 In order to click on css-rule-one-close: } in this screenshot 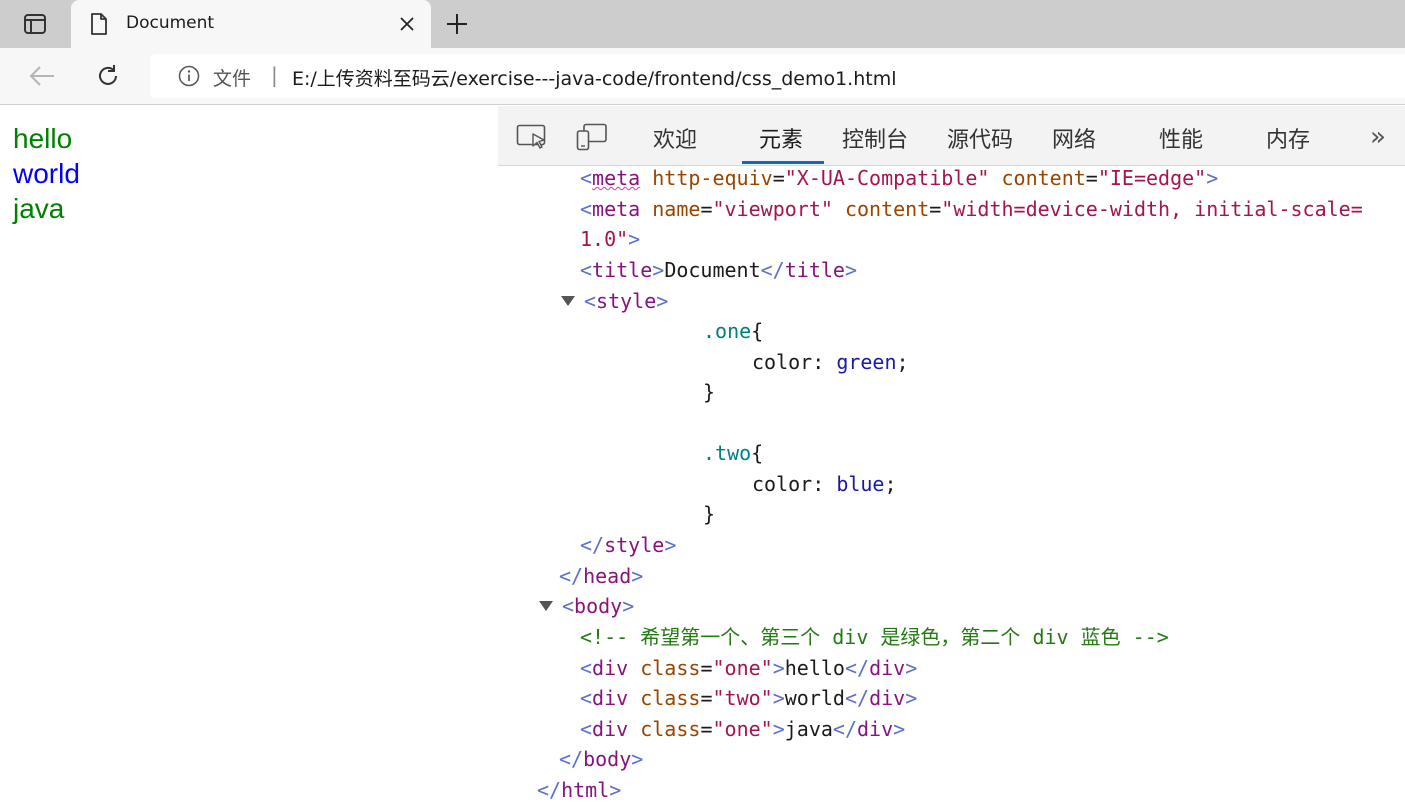, I will do `click(709, 392)`.